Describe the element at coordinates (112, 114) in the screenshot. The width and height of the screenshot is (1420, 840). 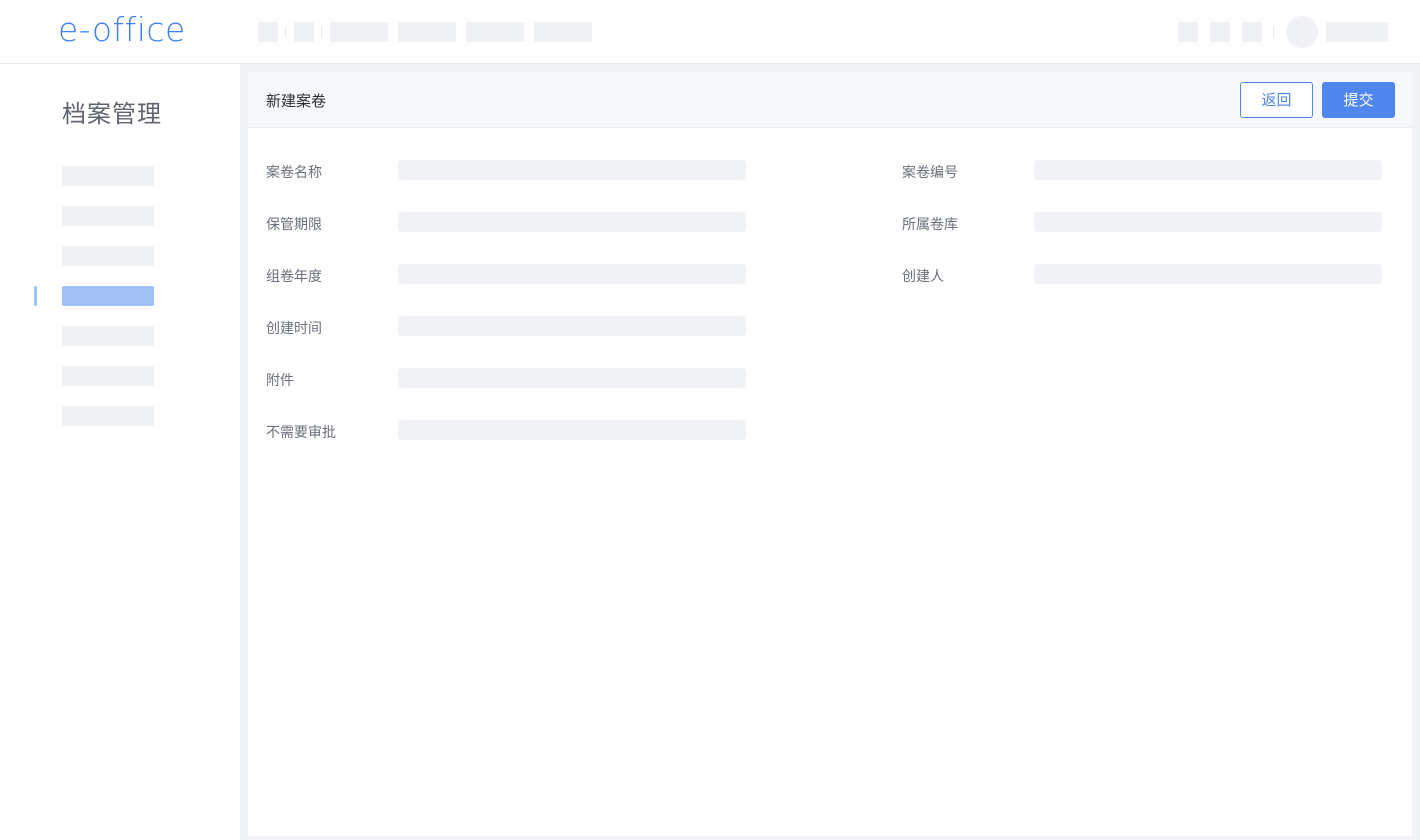
I see `sidebar-title: 档案管理` at that location.